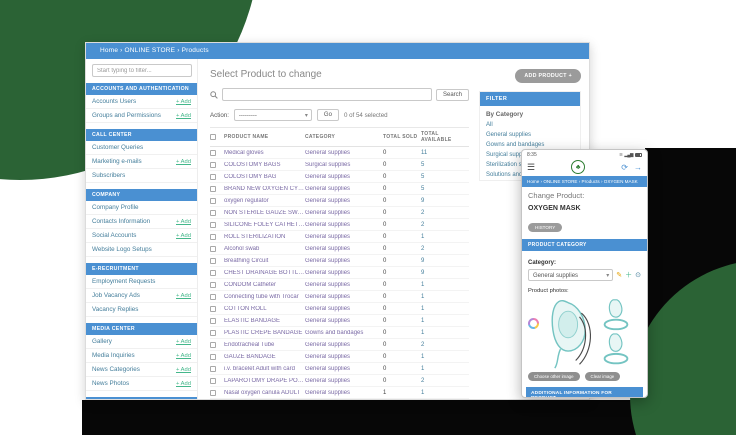 This screenshot has height=435, width=736. What do you see at coordinates (141, 222) in the screenshot?
I see `sidebar-item: Contacts Information + Add` at bounding box center [141, 222].